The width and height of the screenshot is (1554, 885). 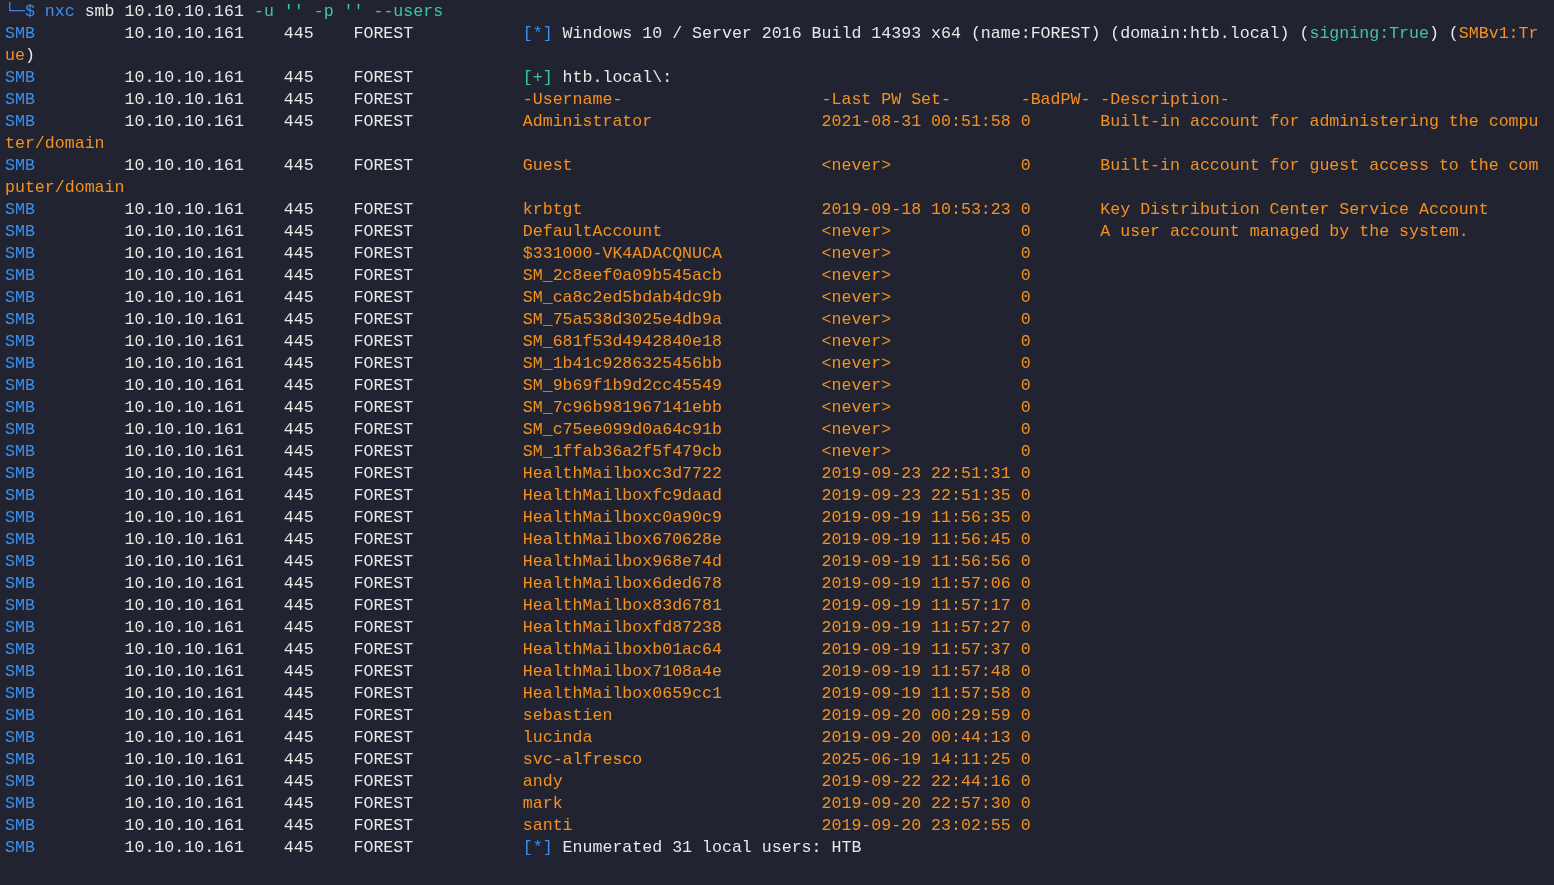 What do you see at coordinates (567, 715) in the screenshot?
I see `user-name: sebastien` at bounding box center [567, 715].